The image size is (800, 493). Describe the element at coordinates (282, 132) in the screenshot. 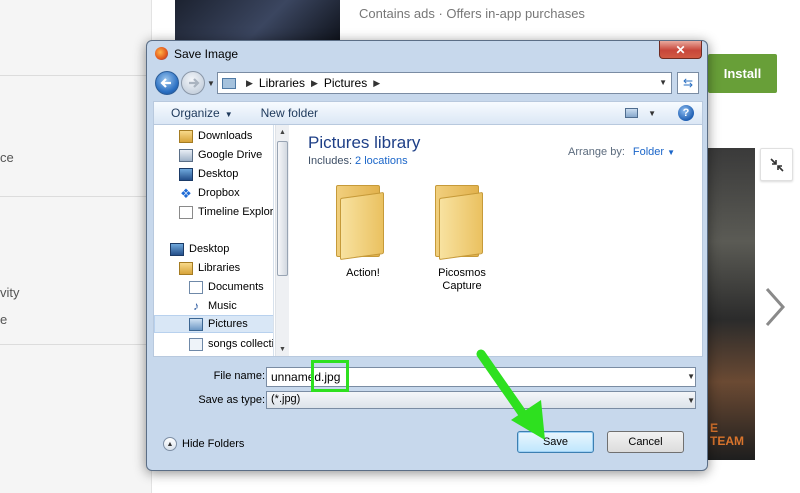

I see `scroll-up-icon: ▲` at that location.